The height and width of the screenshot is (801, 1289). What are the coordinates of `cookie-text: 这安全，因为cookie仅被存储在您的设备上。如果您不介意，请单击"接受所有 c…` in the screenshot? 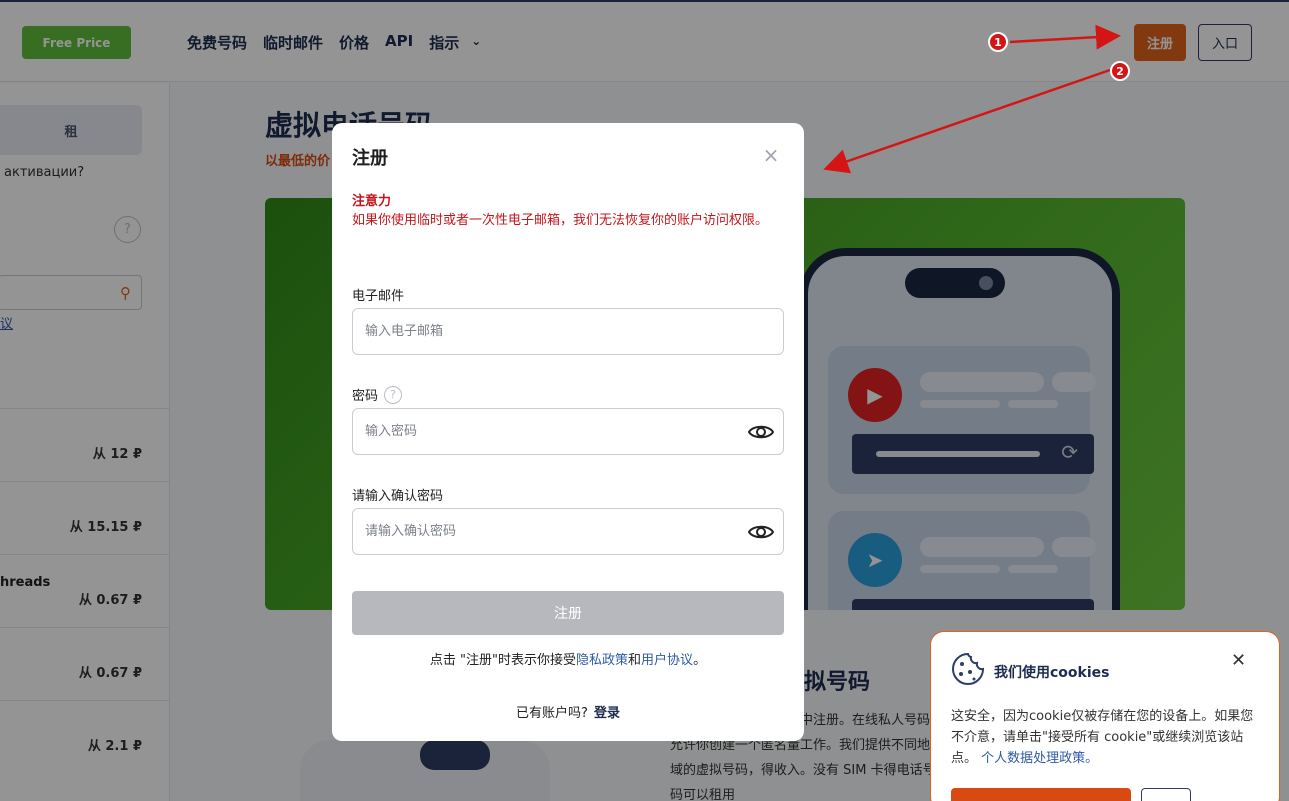 It's located at (1107, 737).